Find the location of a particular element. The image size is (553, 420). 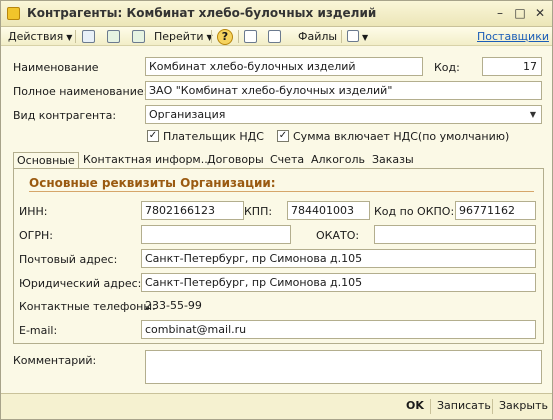

inn-field: 7802166123 is located at coordinates (192, 210).